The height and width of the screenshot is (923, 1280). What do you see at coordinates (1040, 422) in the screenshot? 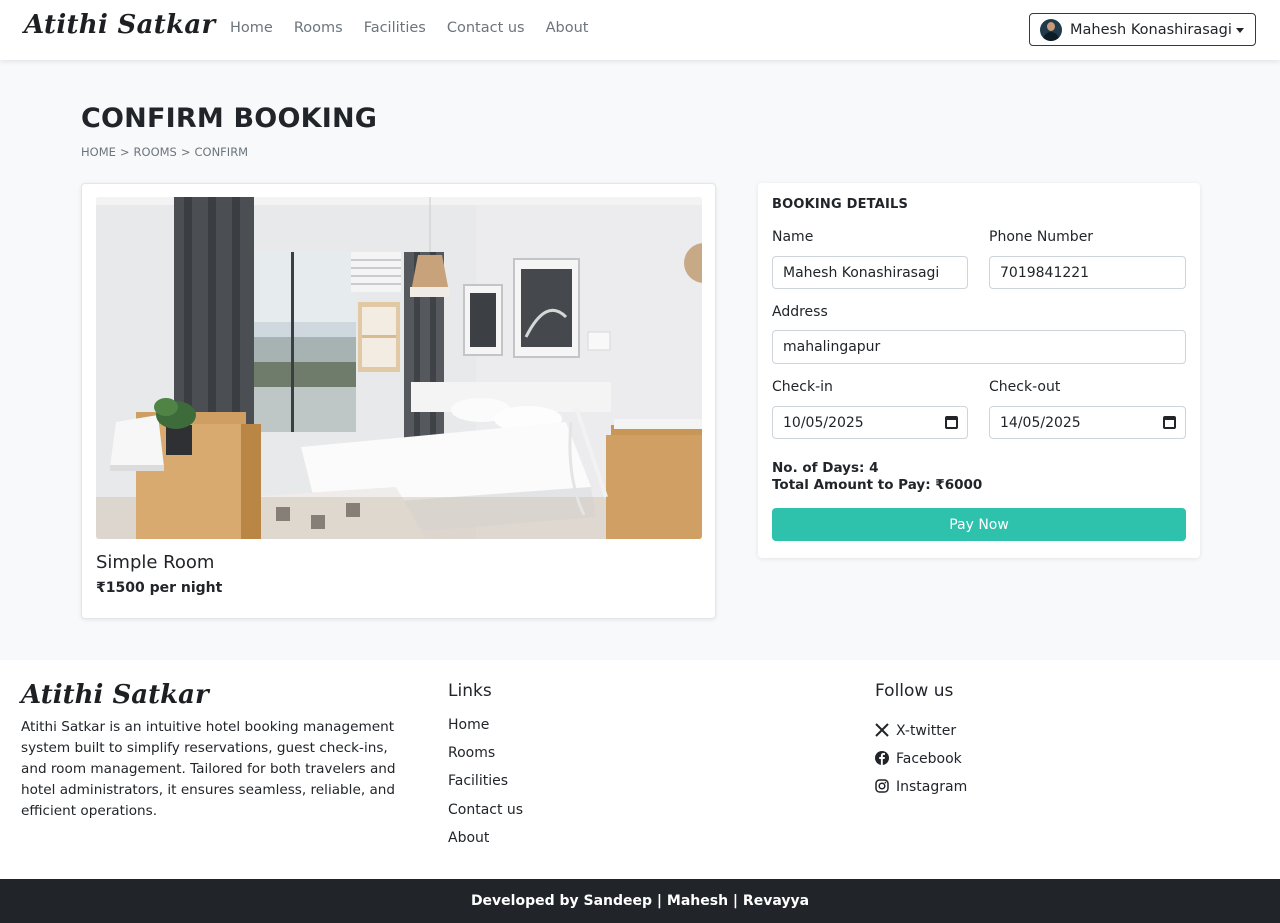
I see `checkout-date-value: 14/05/2025` at bounding box center [1040, 422].